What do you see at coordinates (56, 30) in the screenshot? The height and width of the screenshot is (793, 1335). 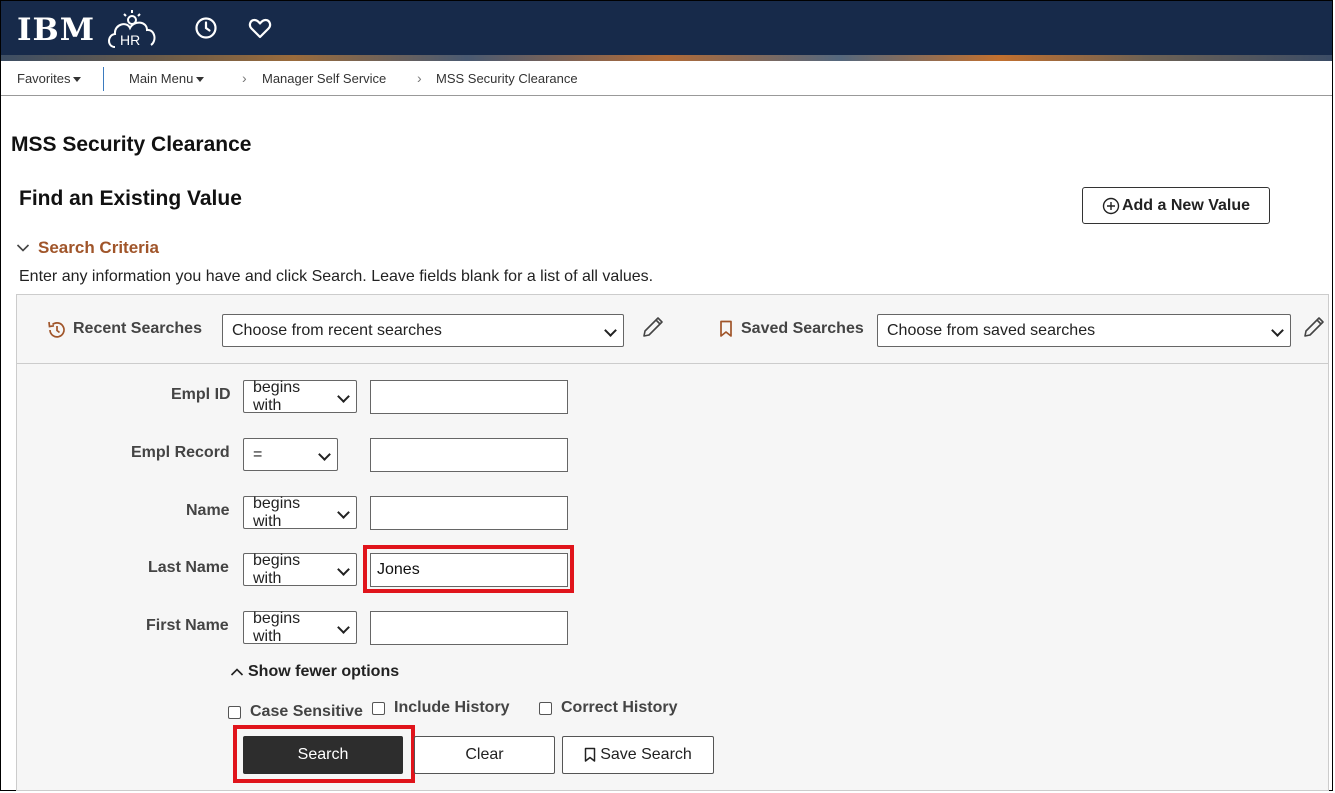 I see `ibm-logo: IBM` at bounding box center [56, 30].